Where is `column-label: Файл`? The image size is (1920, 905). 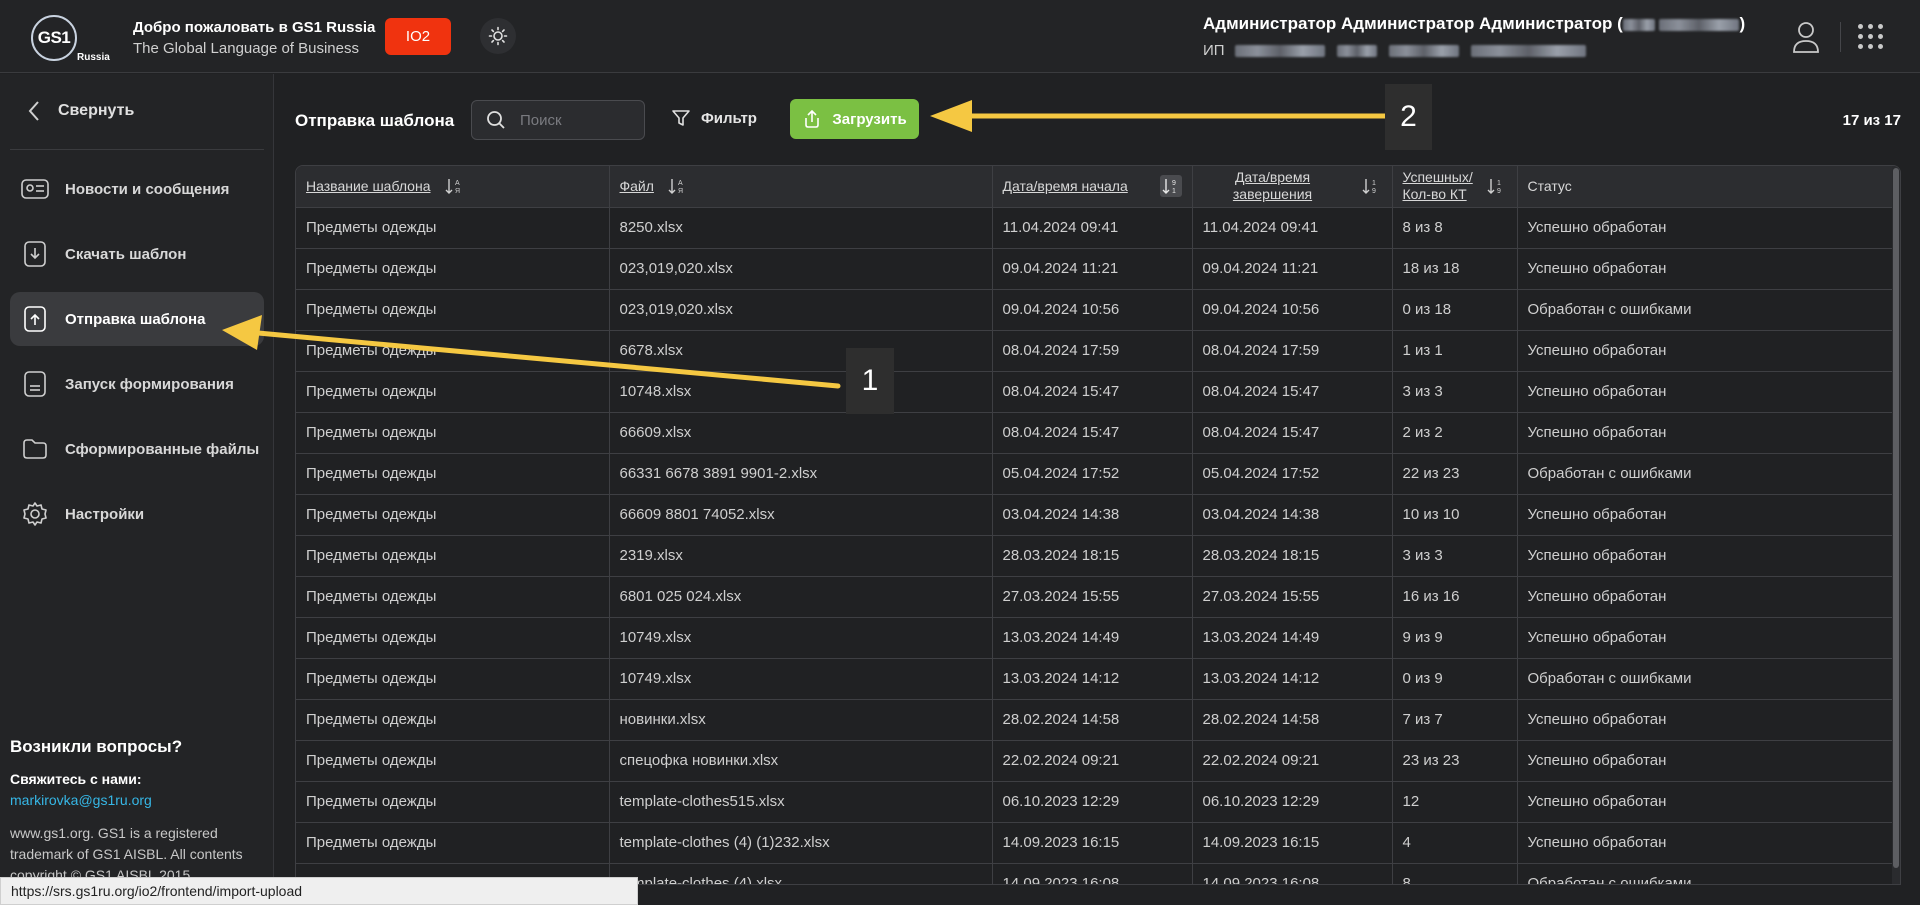
column-label: Файл is located at coordinates (636, 186).